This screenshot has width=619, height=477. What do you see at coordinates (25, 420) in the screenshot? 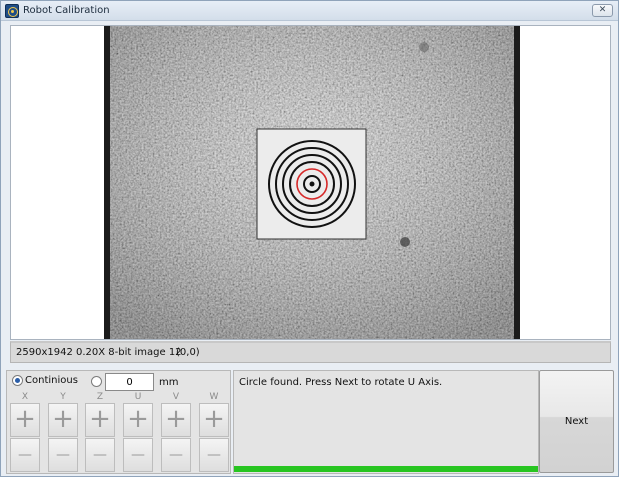
I see `jog-plus-x-button: +` at bounding box center [25, 420].